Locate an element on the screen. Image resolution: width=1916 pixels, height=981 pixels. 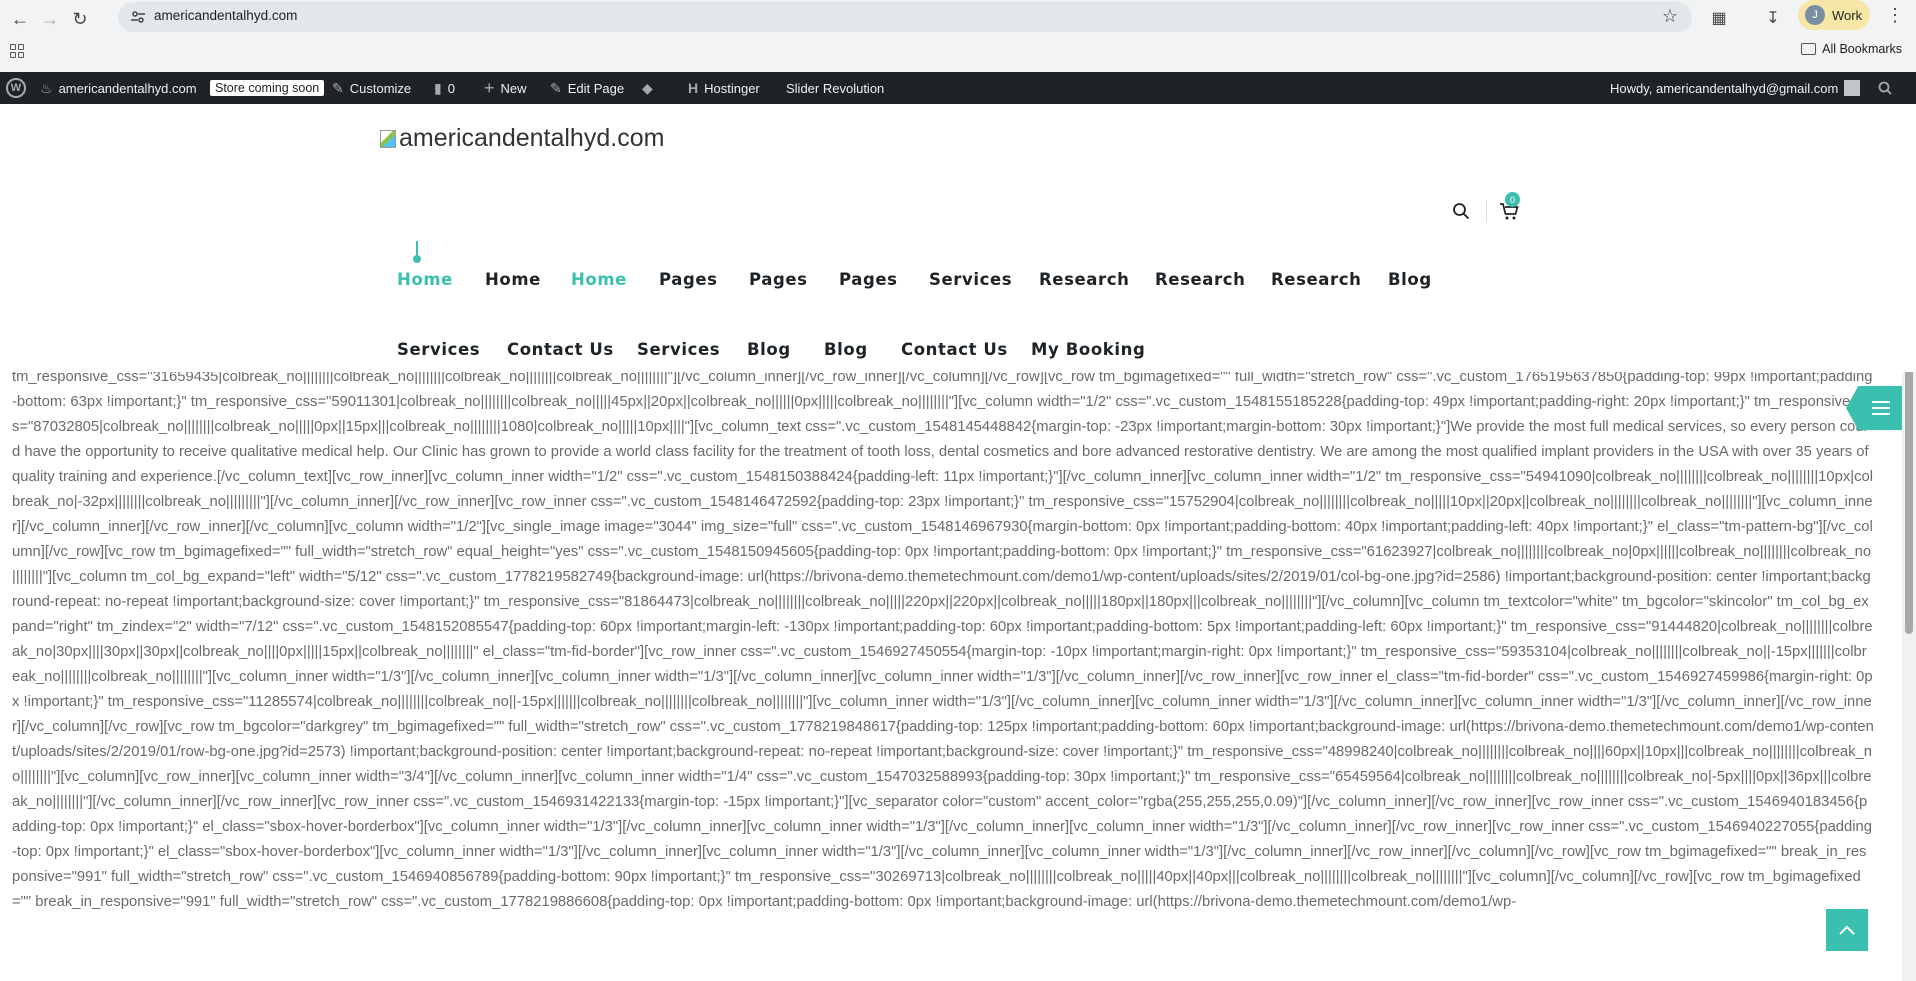
slider-revolution-label: Slider Revolution is located at coordinates (835, 88).